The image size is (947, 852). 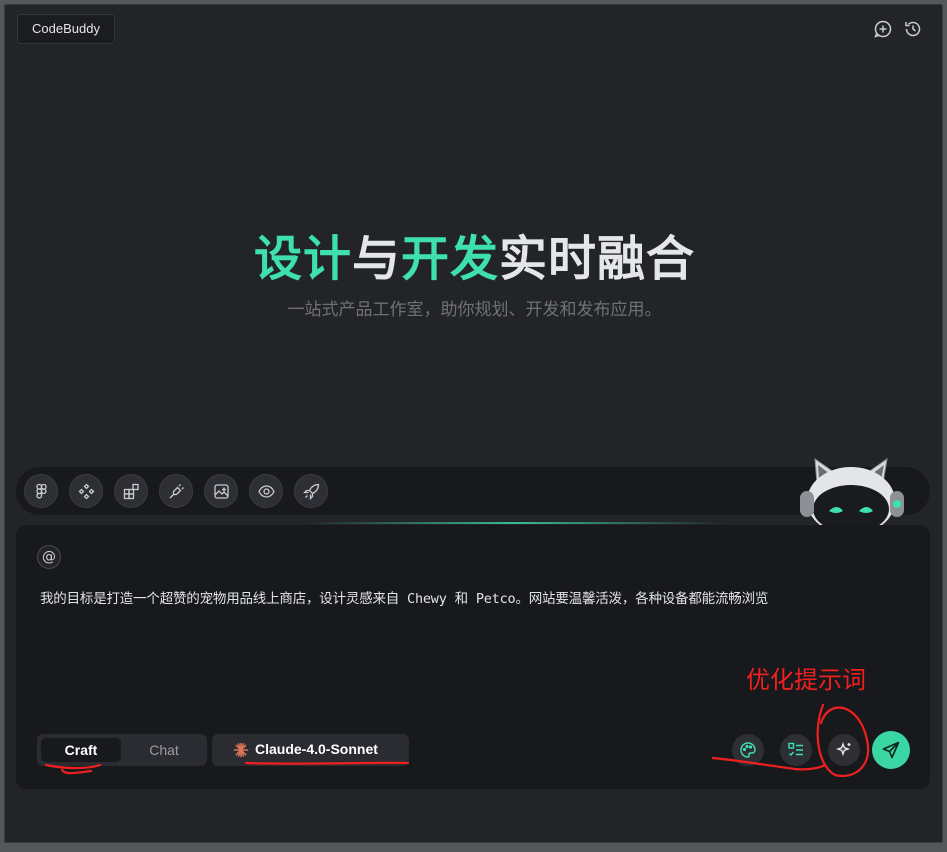 I want to click on tool-toolbar, so click(x=473, y=491).